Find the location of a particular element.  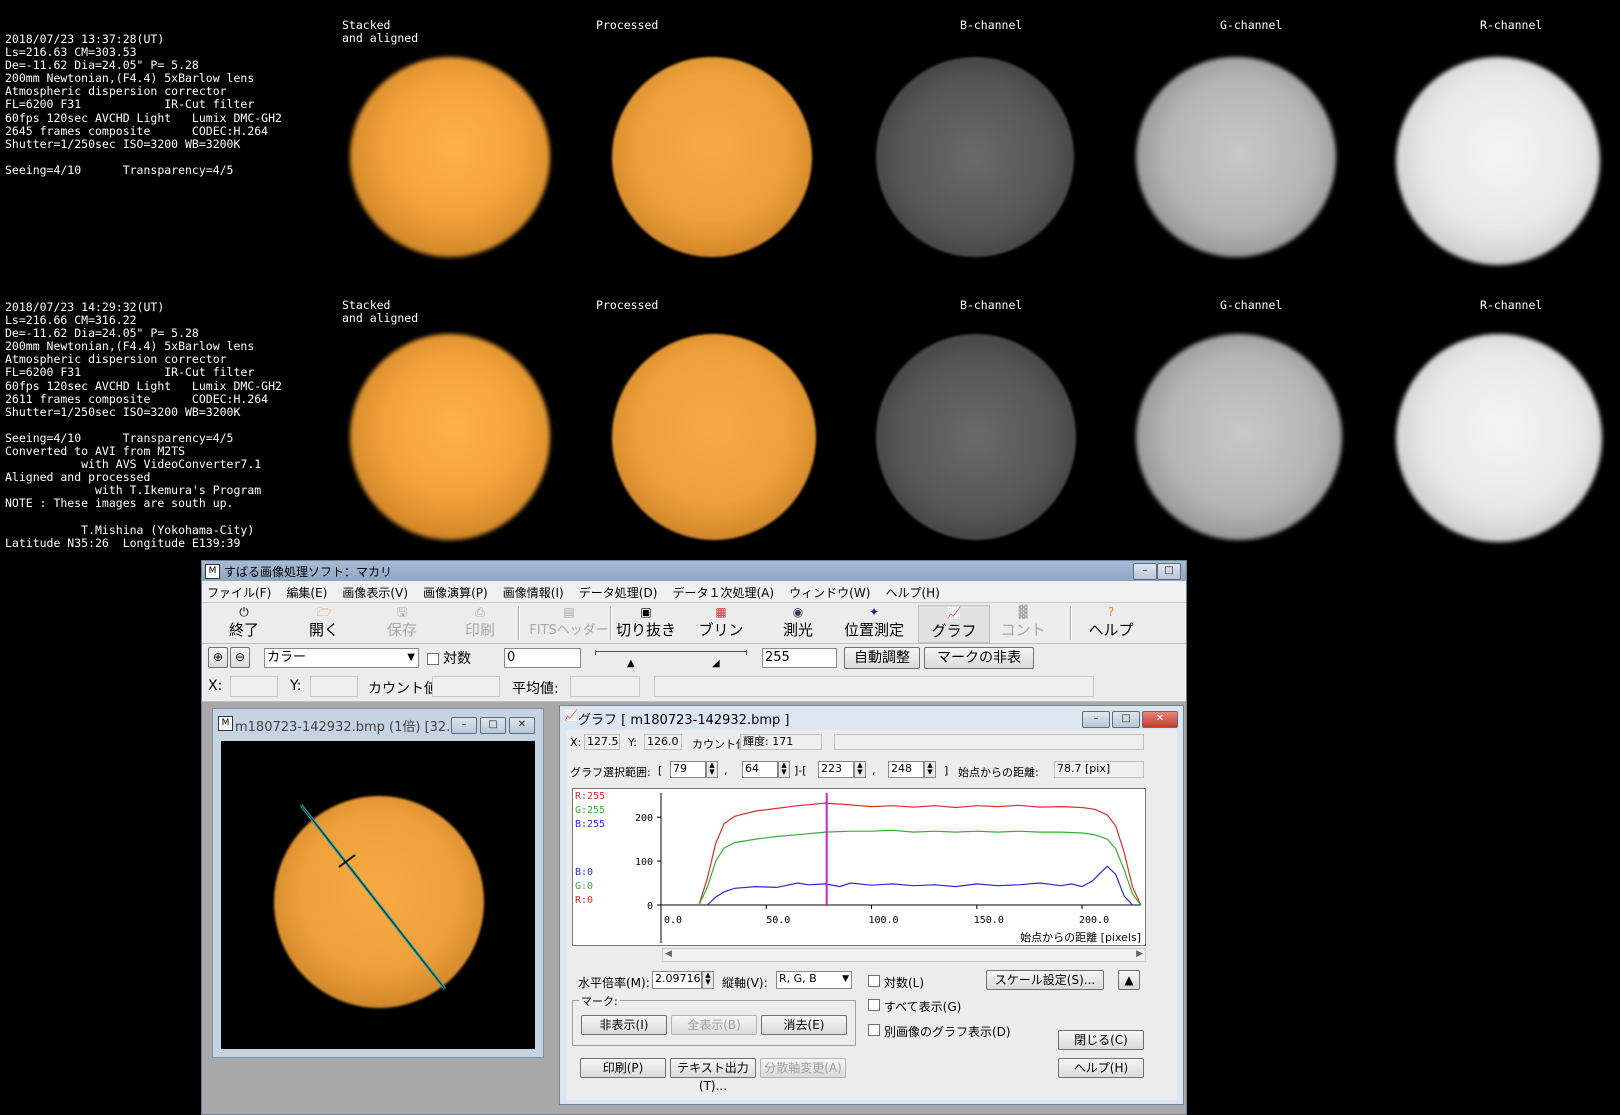

y-label: Y: is located at coordinates (296, 686).